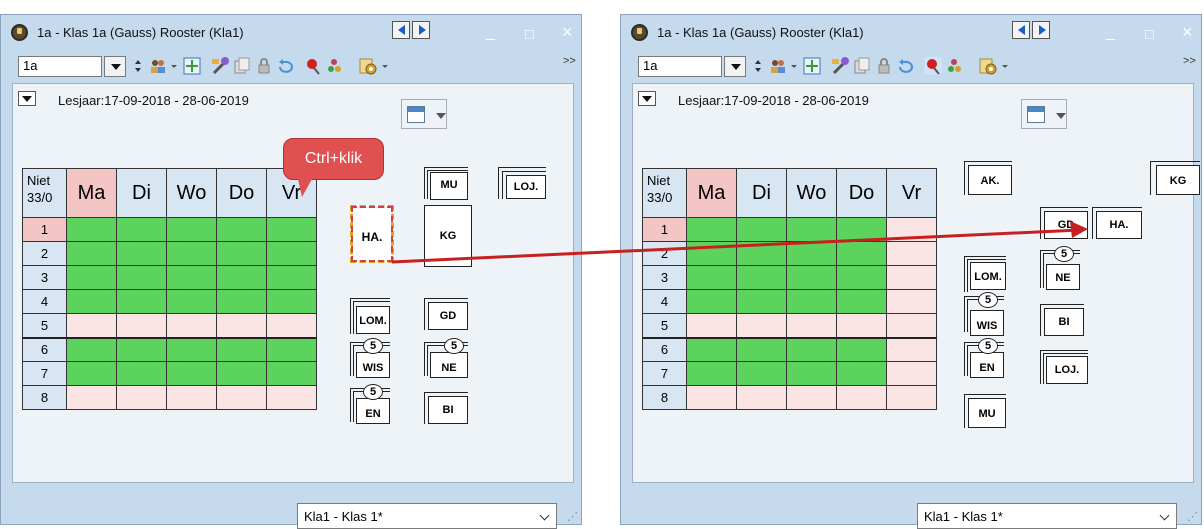  I want to click on users-icon, so click(954, 66).